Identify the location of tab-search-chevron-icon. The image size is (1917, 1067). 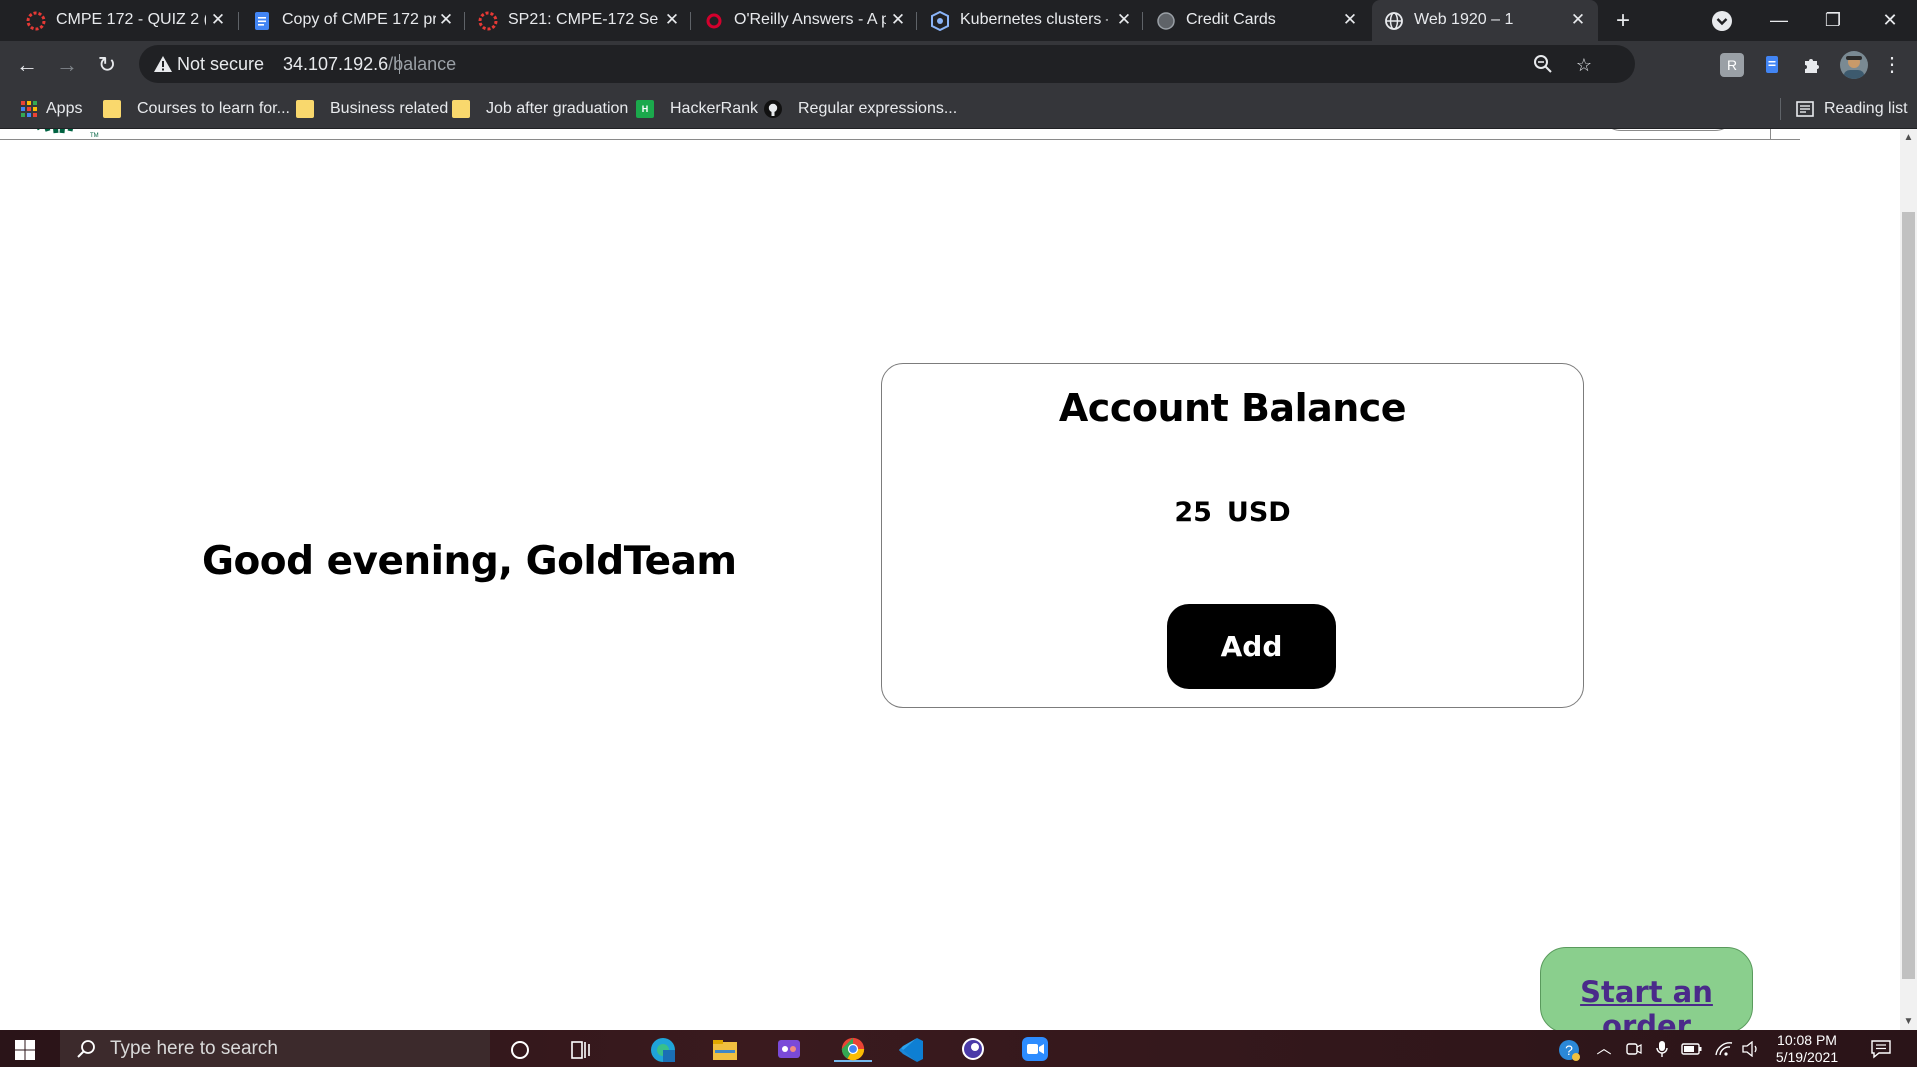
(1722, 21).